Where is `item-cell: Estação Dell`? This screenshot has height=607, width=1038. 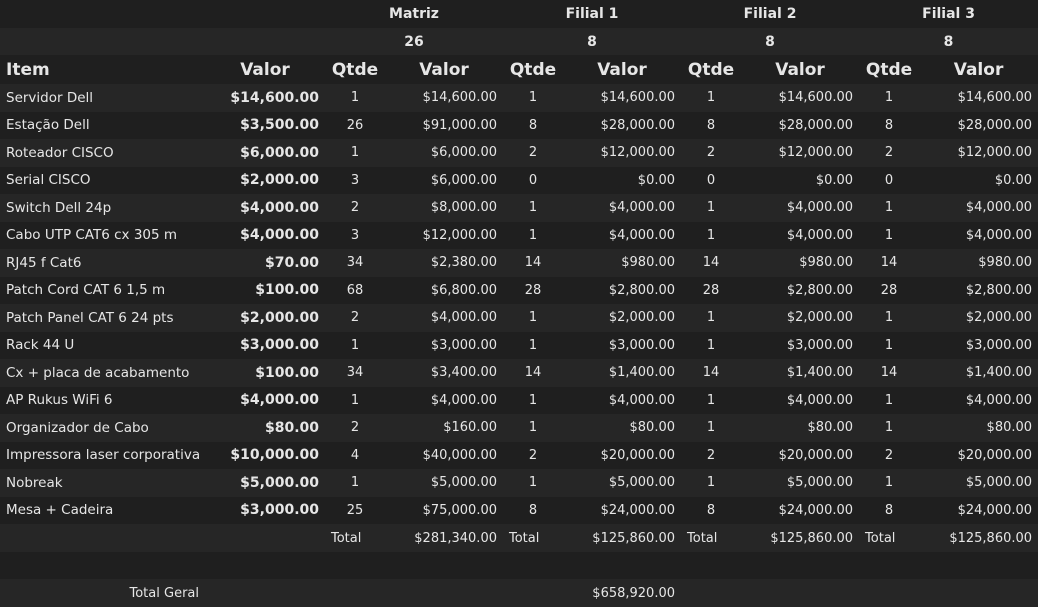
item-cell: Estação Dell is located at coordinates (102, 125).